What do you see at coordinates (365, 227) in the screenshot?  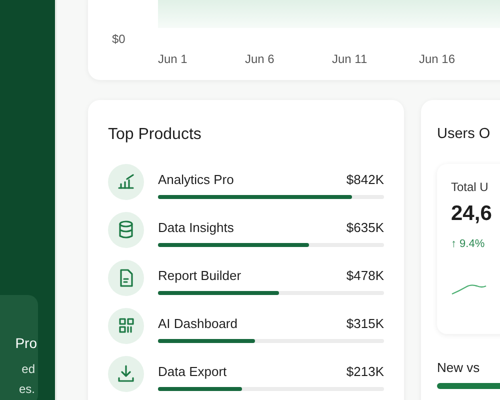 I see `product-revenue: $635K` at bounding box center [365, 227].